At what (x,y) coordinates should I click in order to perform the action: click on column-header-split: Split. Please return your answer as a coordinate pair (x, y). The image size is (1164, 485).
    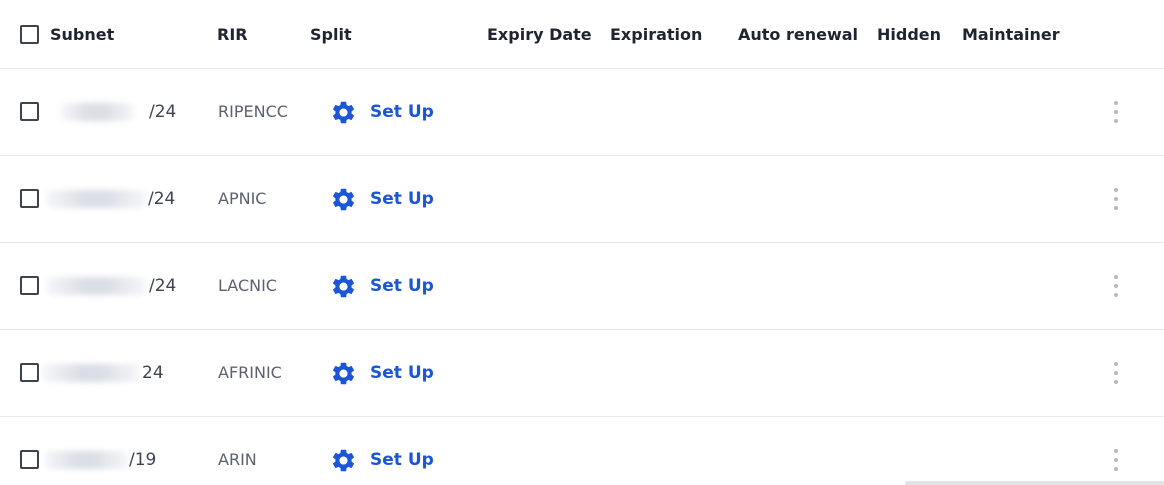
    Looking at the image, I should click on (331, 35).